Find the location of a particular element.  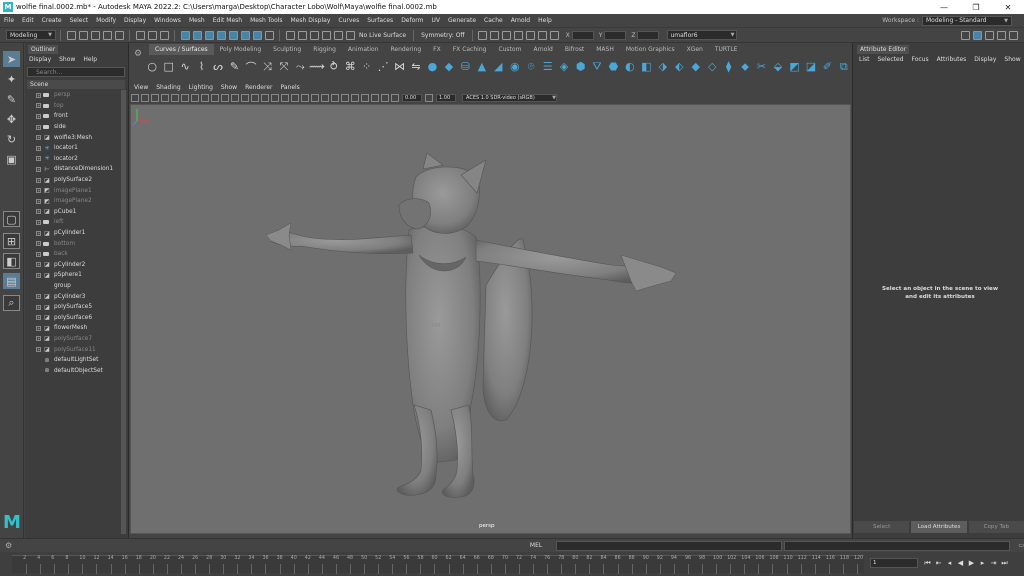

close-button: ✕ is located at coordinates (1008, 7).